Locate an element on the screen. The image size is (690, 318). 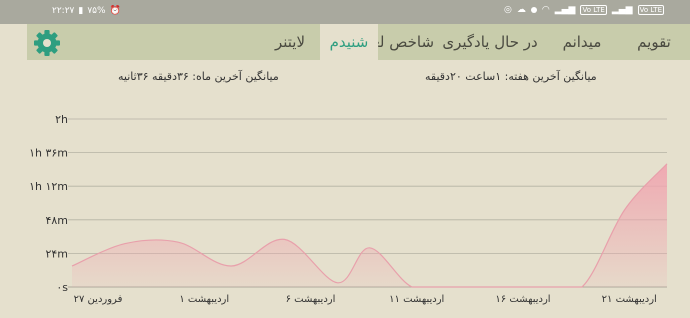
volte-badge-2: Vo LTE is located at coordinates (650, 10).